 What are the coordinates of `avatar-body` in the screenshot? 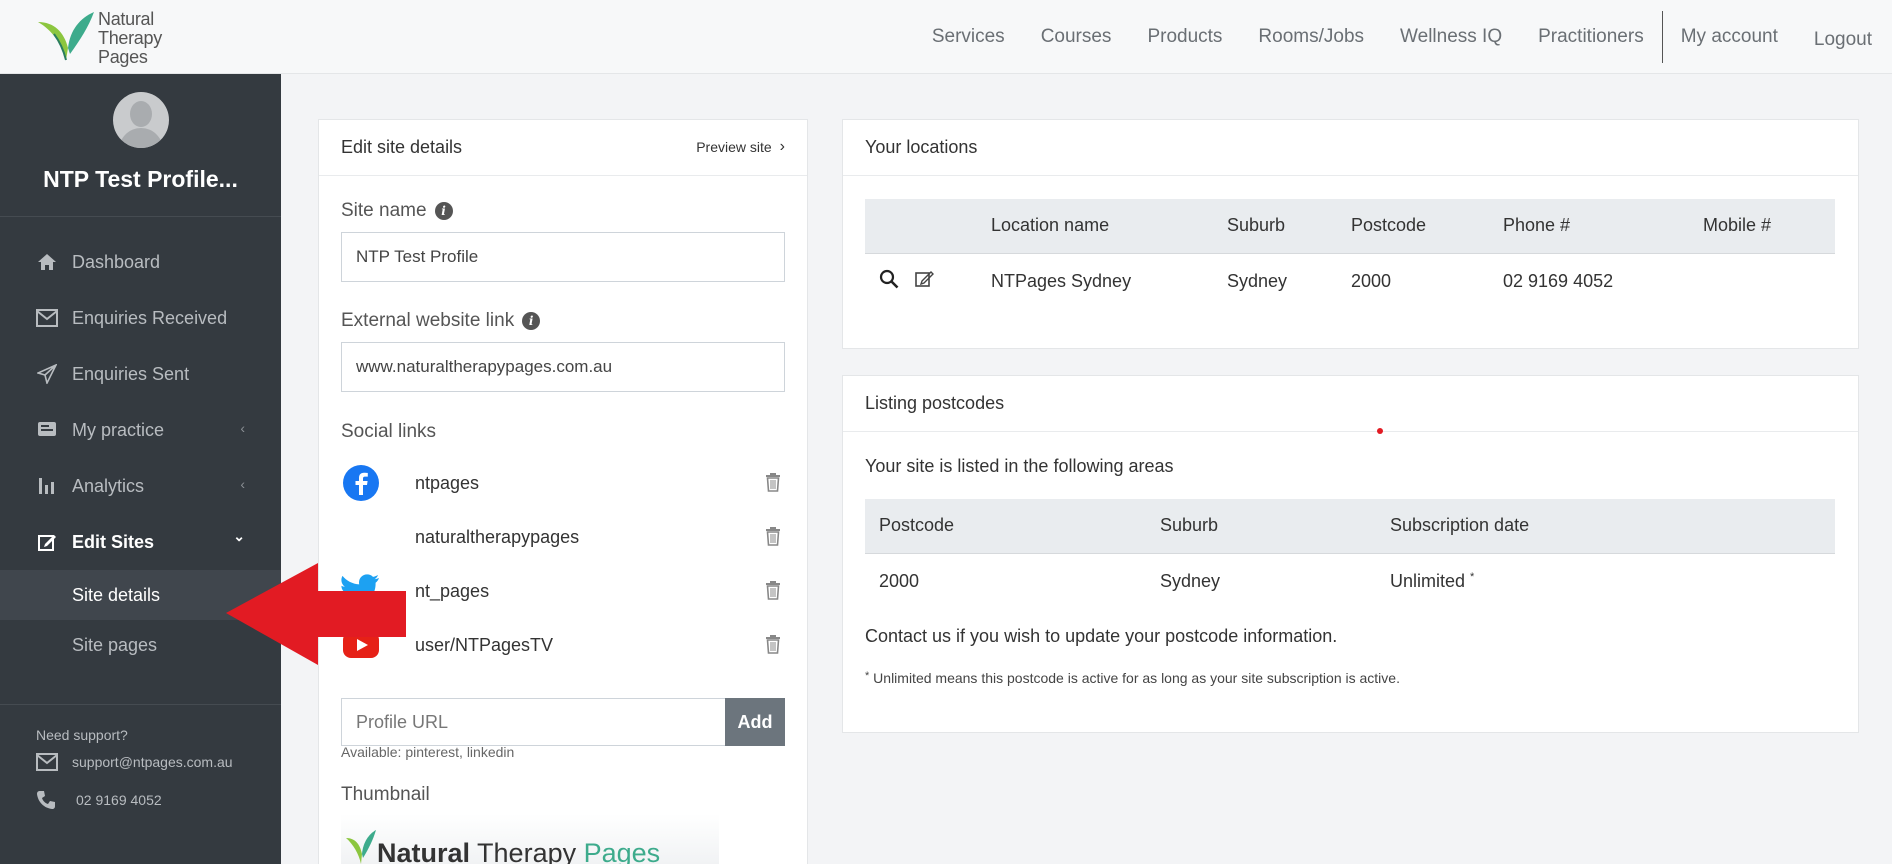 It's located at (141, 138).